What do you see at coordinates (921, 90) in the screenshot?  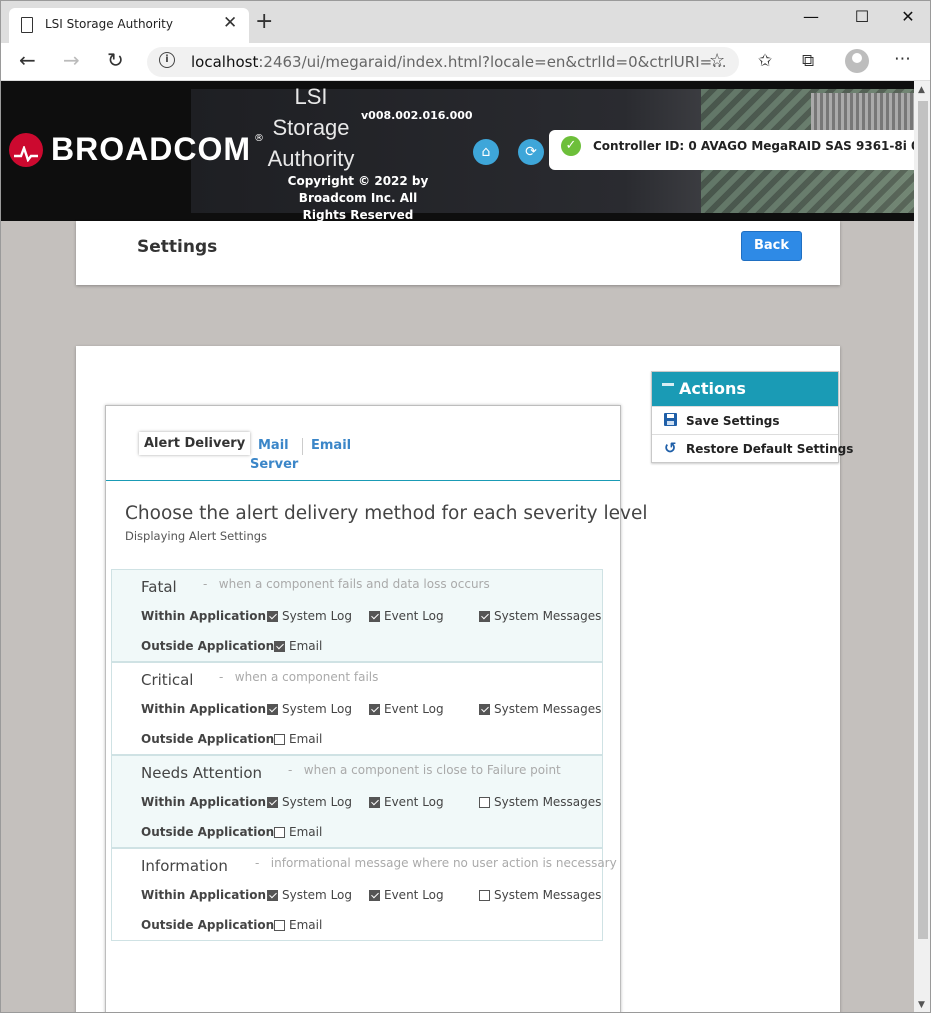 I see `scroll-up-icon: ▲` at bounding box center [921, 90].